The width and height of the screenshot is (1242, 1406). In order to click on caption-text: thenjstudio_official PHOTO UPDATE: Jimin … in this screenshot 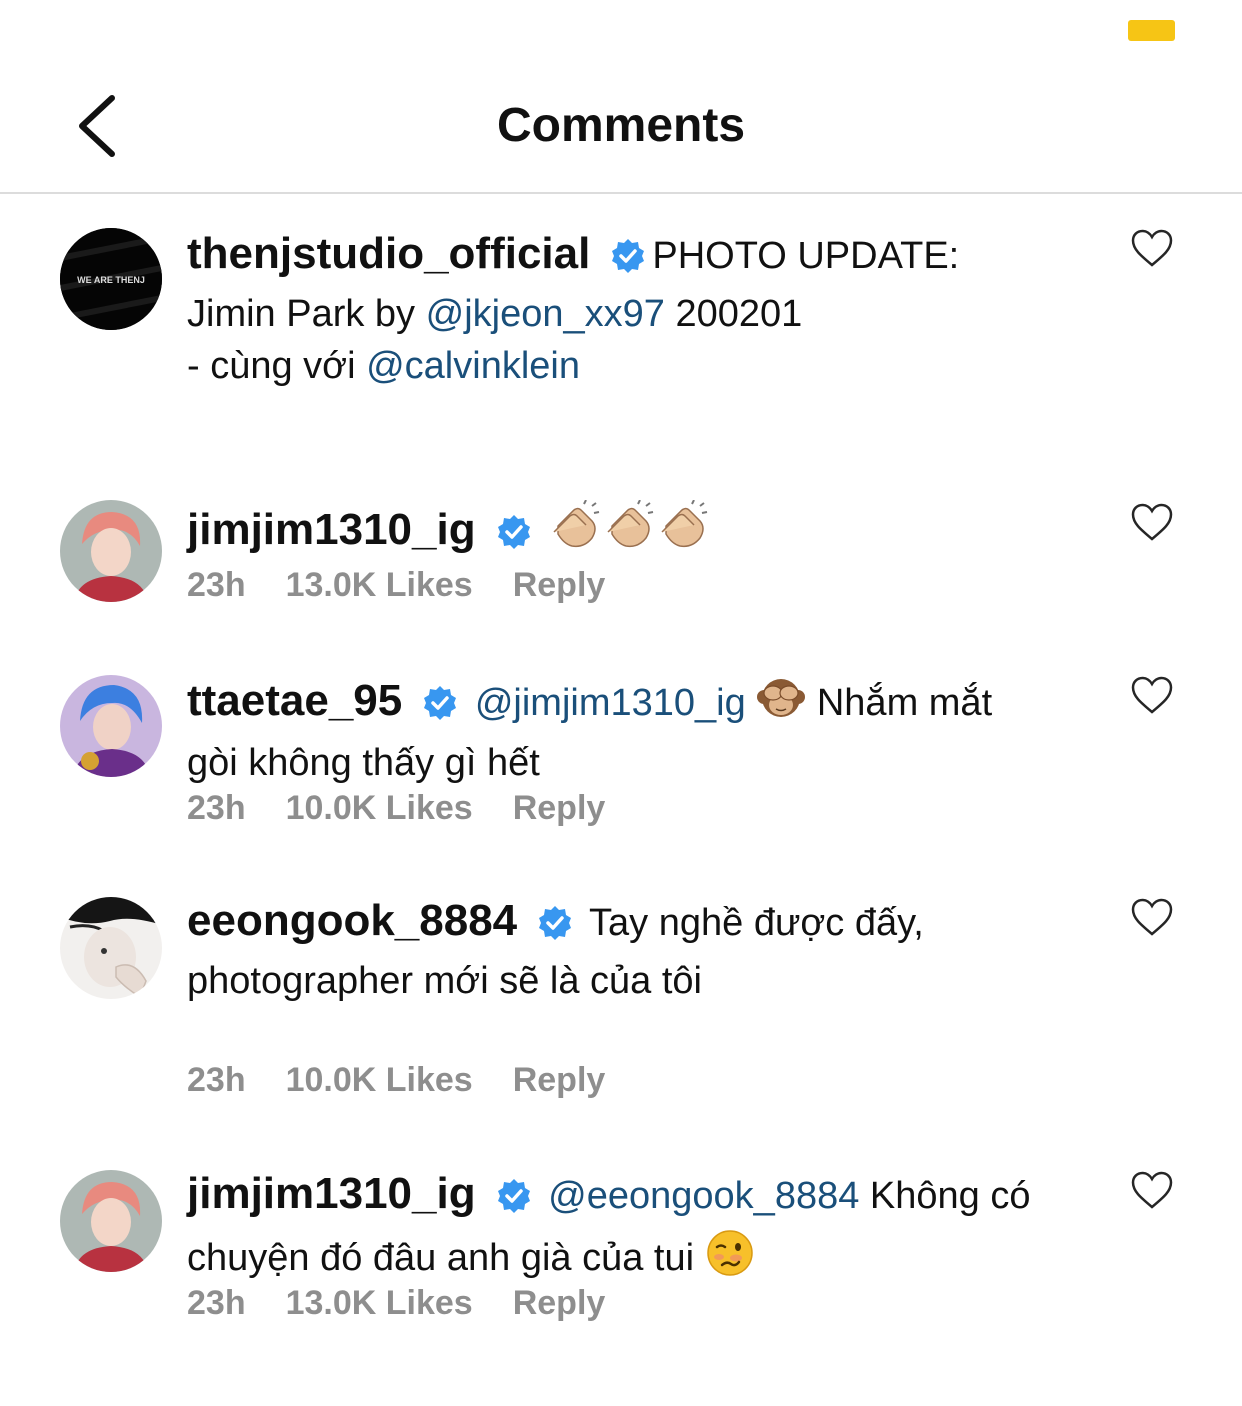, I will do `click(649, 310)`.